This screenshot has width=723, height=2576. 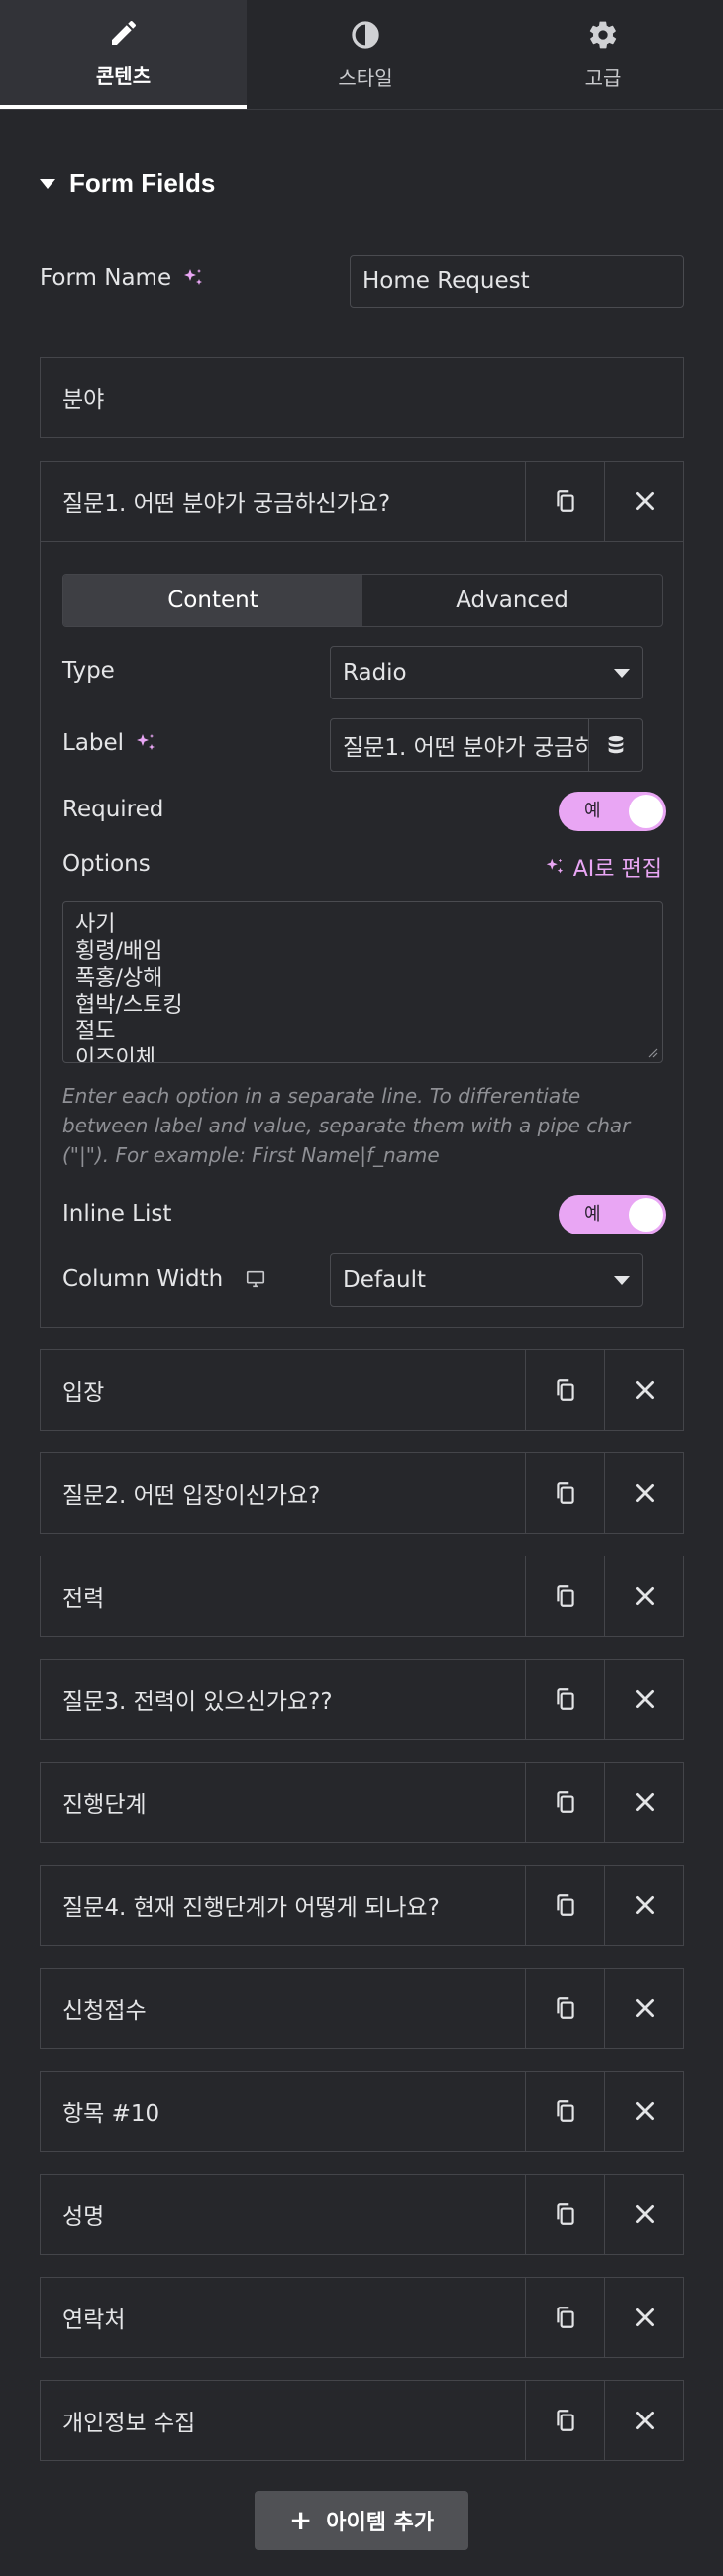 What do you see at coordinates (517, 282) in the screenshot?
I see `form-name-input: Home Request` at bounding box center [517, 282].